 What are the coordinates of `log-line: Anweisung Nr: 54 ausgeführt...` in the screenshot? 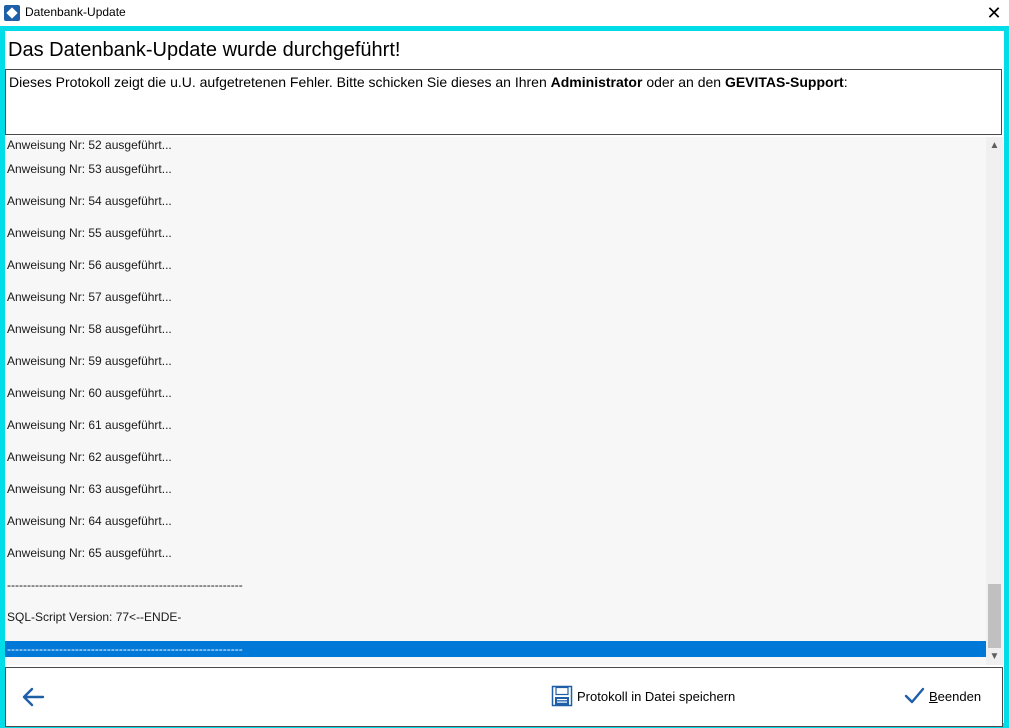 It's located at (89, 201).